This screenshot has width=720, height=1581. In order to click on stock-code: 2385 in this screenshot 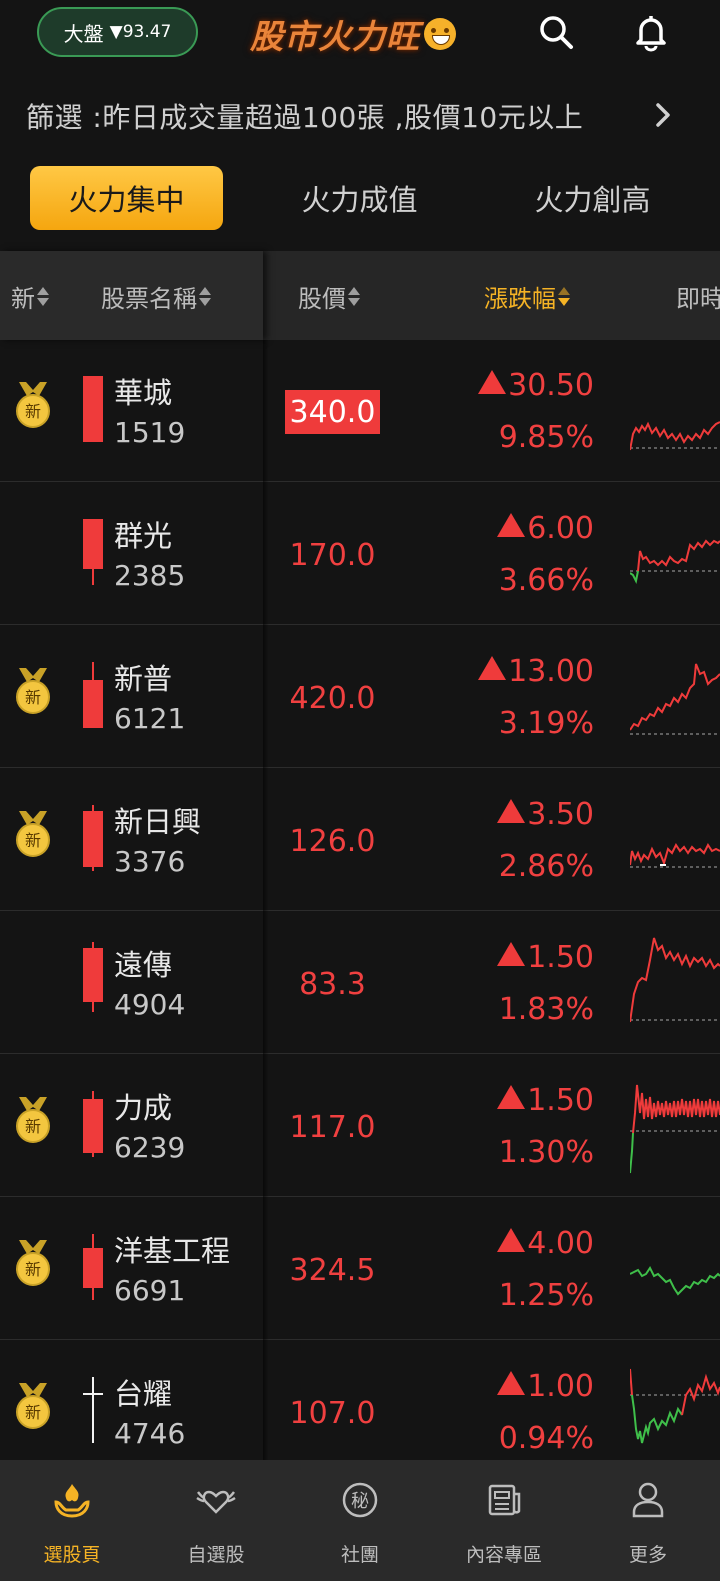, I will do `click(150, 575)`.